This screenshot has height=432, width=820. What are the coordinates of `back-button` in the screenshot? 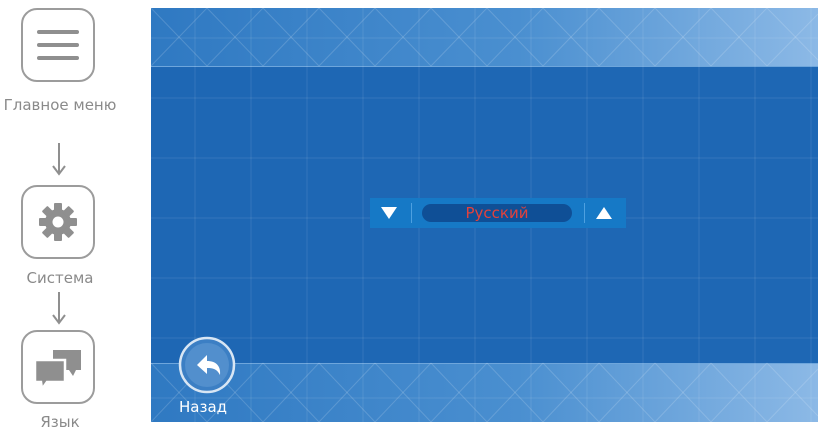 It's located at (207, 365).